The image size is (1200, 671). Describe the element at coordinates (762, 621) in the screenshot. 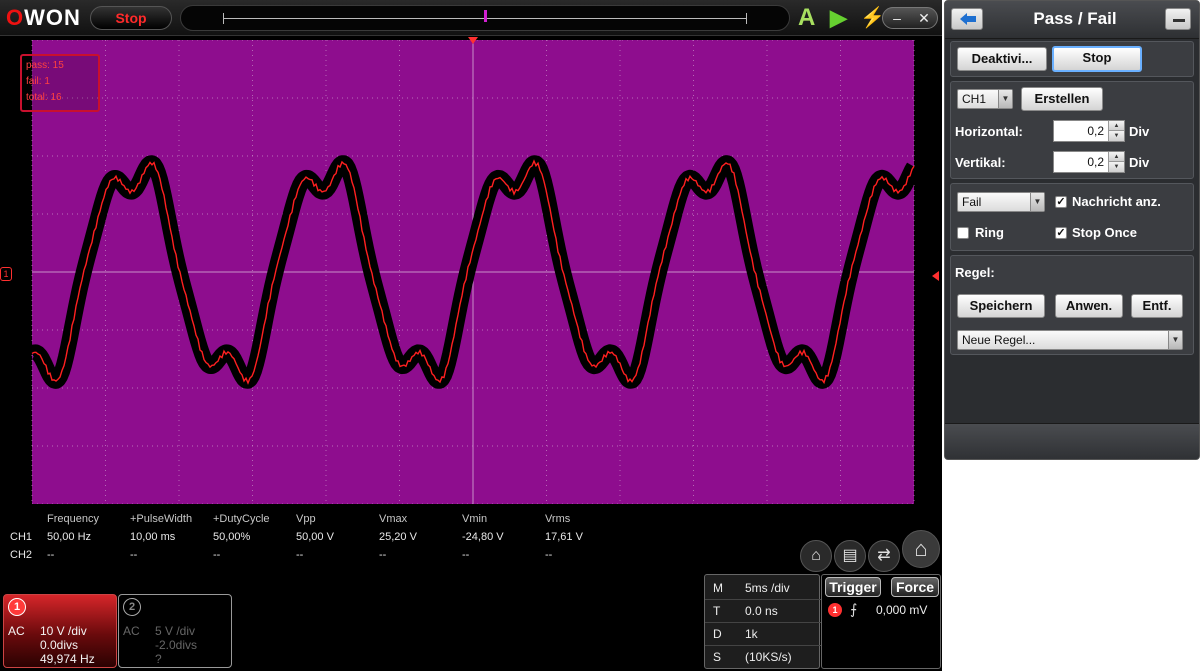

I see `timebase-panel: M 5ms /div T 0.0 ns D 1k S (10KS/s)` at that location.